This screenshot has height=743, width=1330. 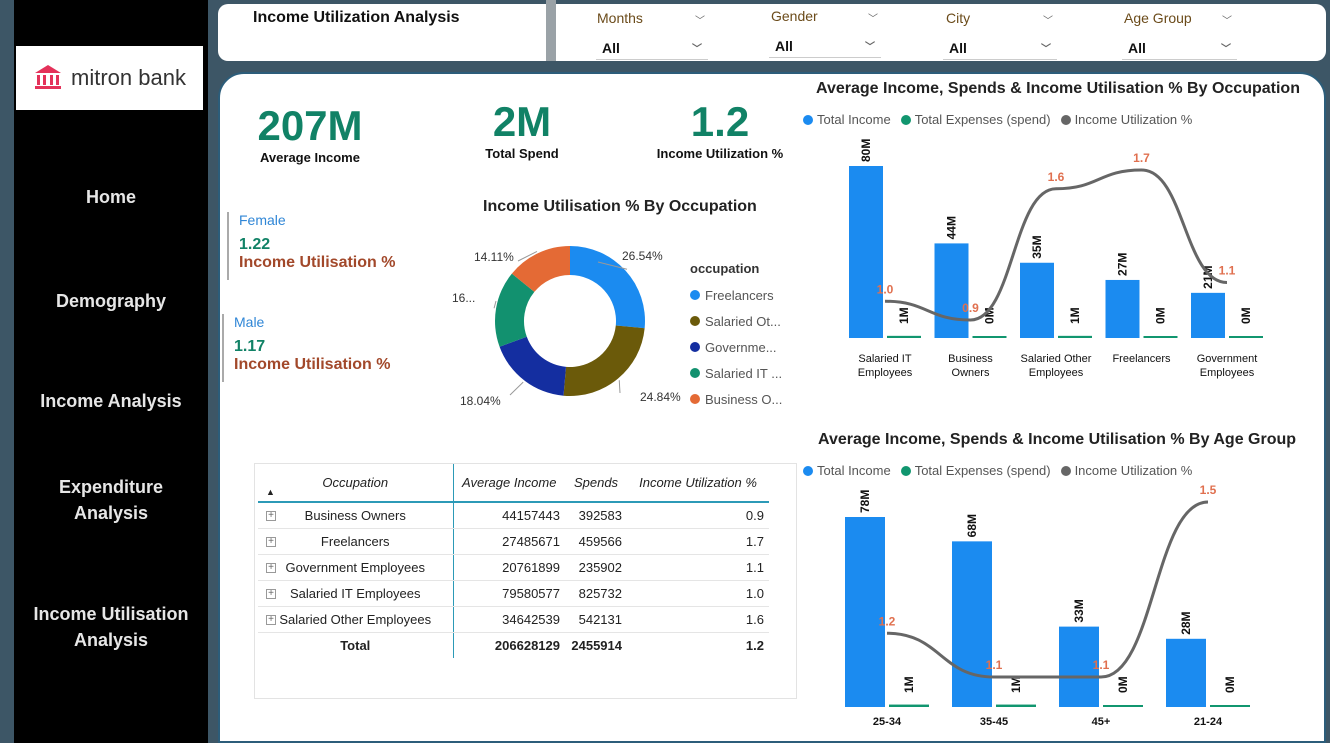 What do you see at coordinates (1079, 610) in the screenshot?
I see `income-data-label: 33M` at bounding box center [1079, 610].